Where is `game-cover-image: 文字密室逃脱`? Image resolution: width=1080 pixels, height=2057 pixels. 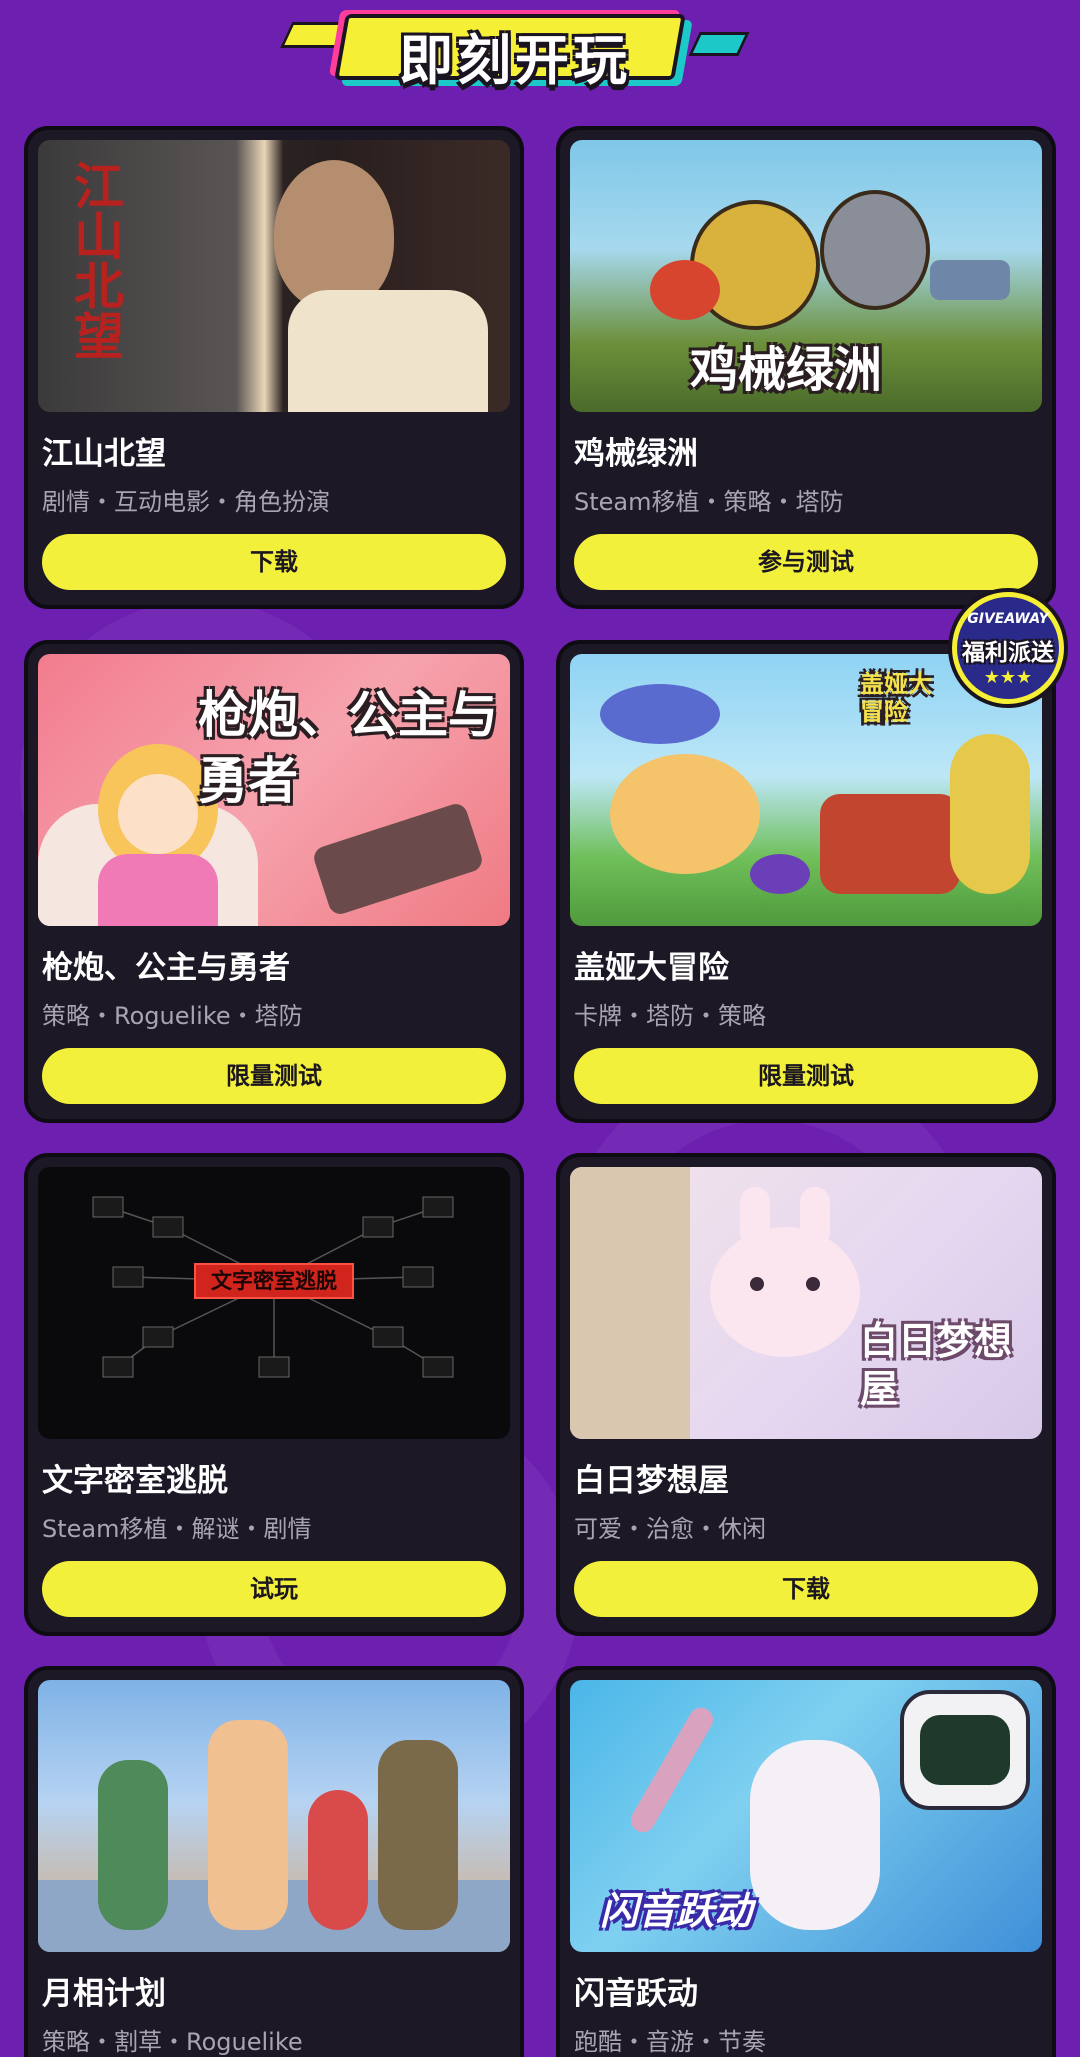
game-cover-image: 文字密室逃脱 is located at coordinates (274, 1303).